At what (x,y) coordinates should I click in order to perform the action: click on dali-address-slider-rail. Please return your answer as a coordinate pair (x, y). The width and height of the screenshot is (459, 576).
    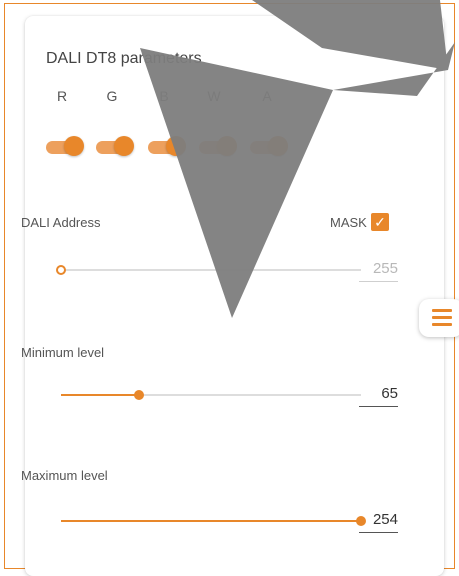
    Looking at the image, I should click on (211, 270).